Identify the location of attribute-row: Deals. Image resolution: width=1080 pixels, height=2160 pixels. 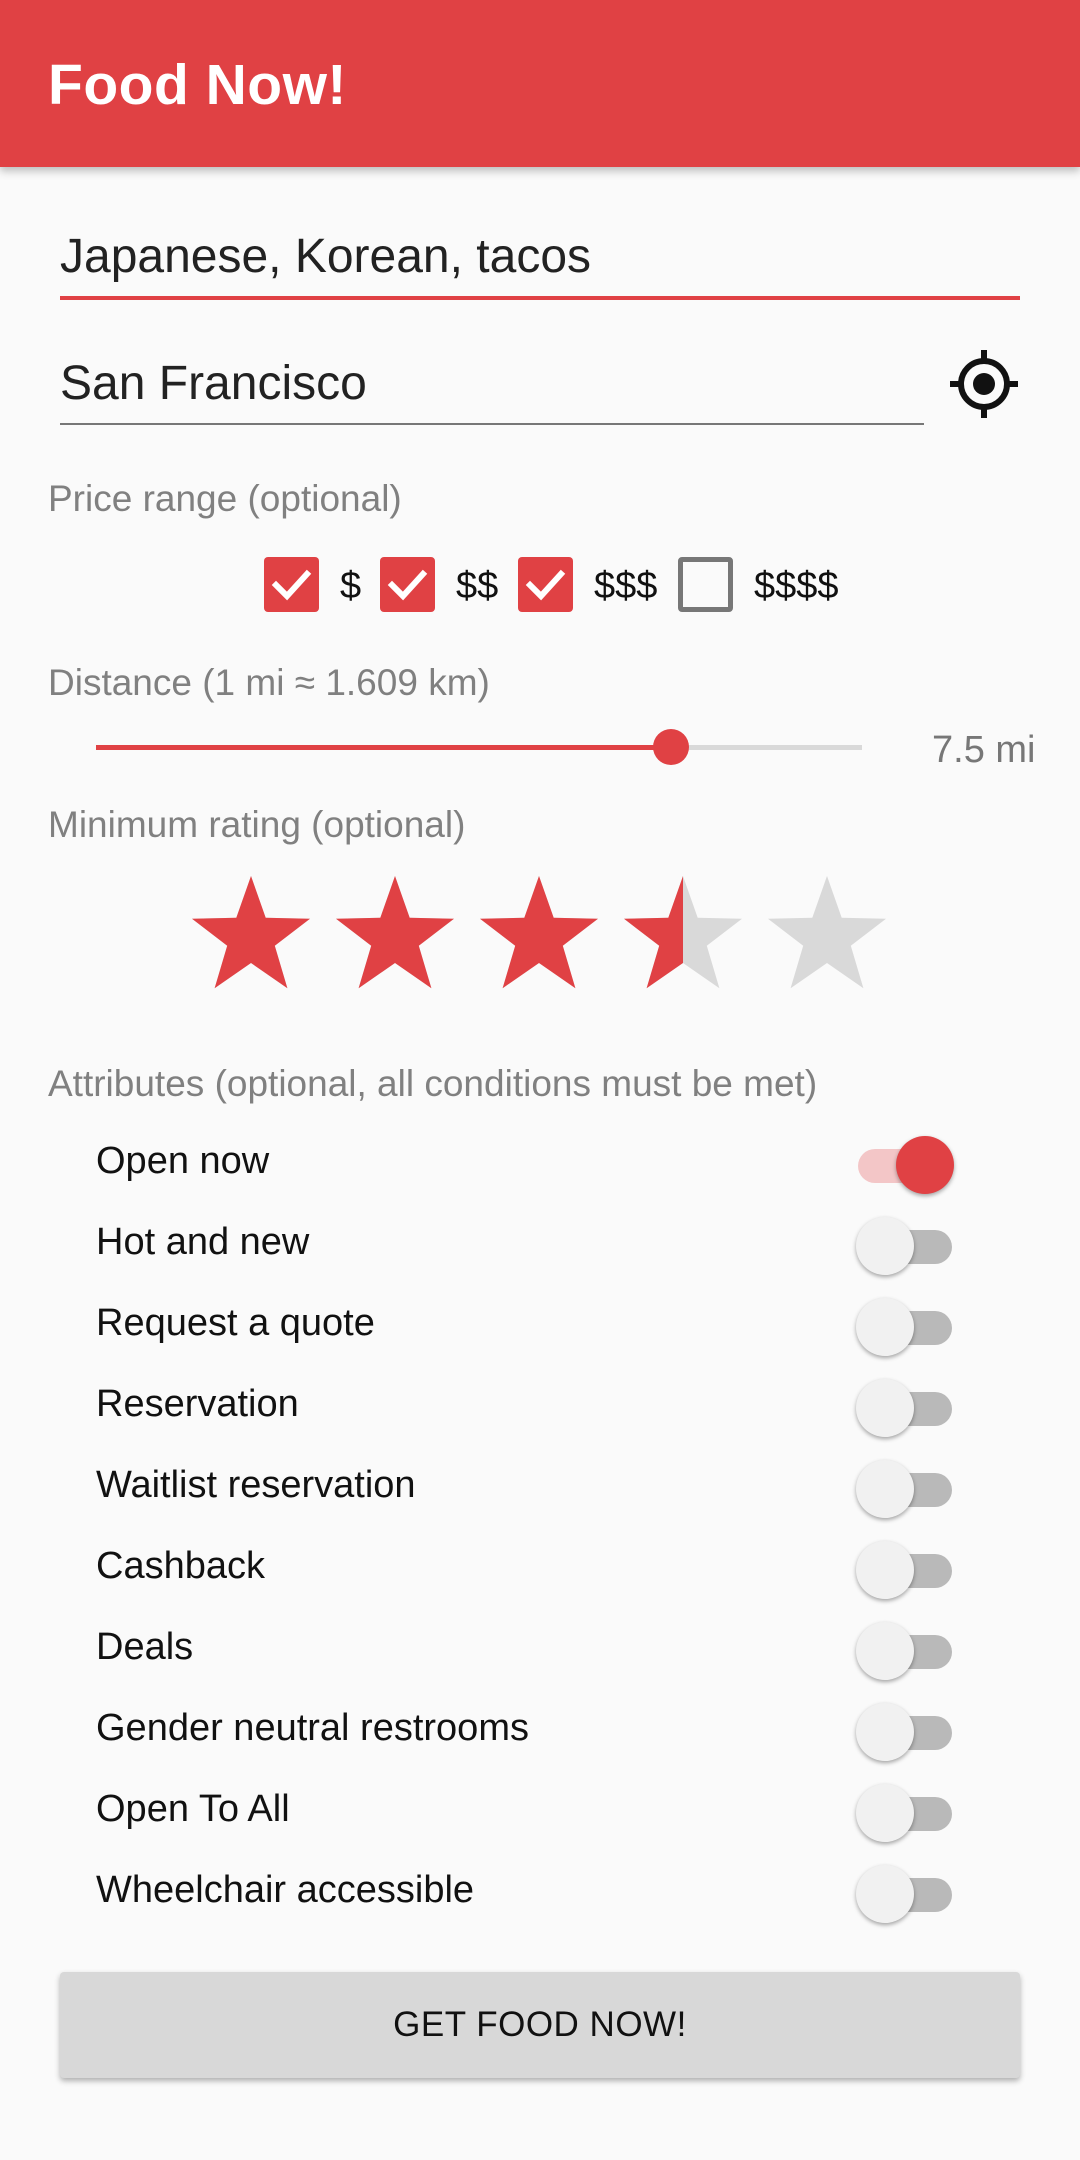
(546, 1648).